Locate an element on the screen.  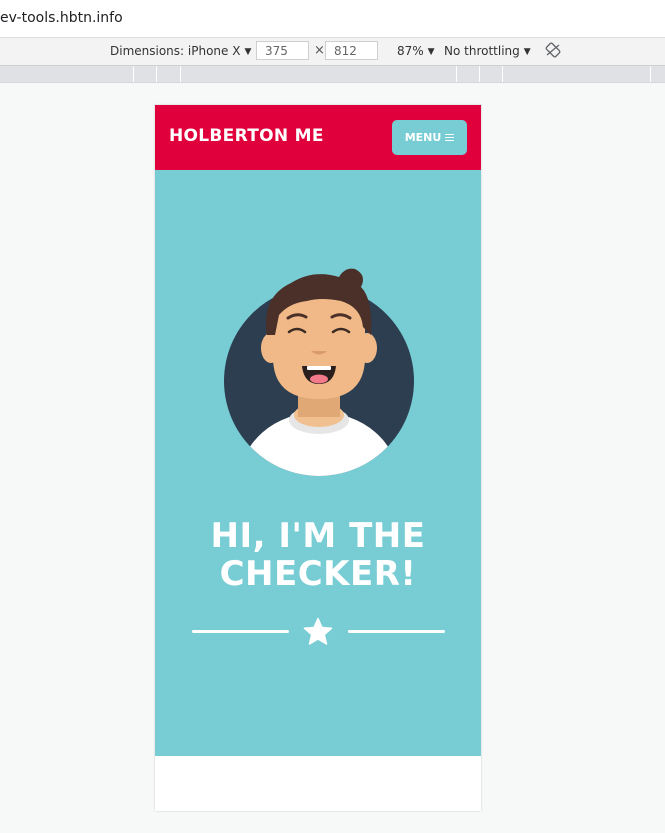
hamburger-icon is located at coordinates (450, 137).